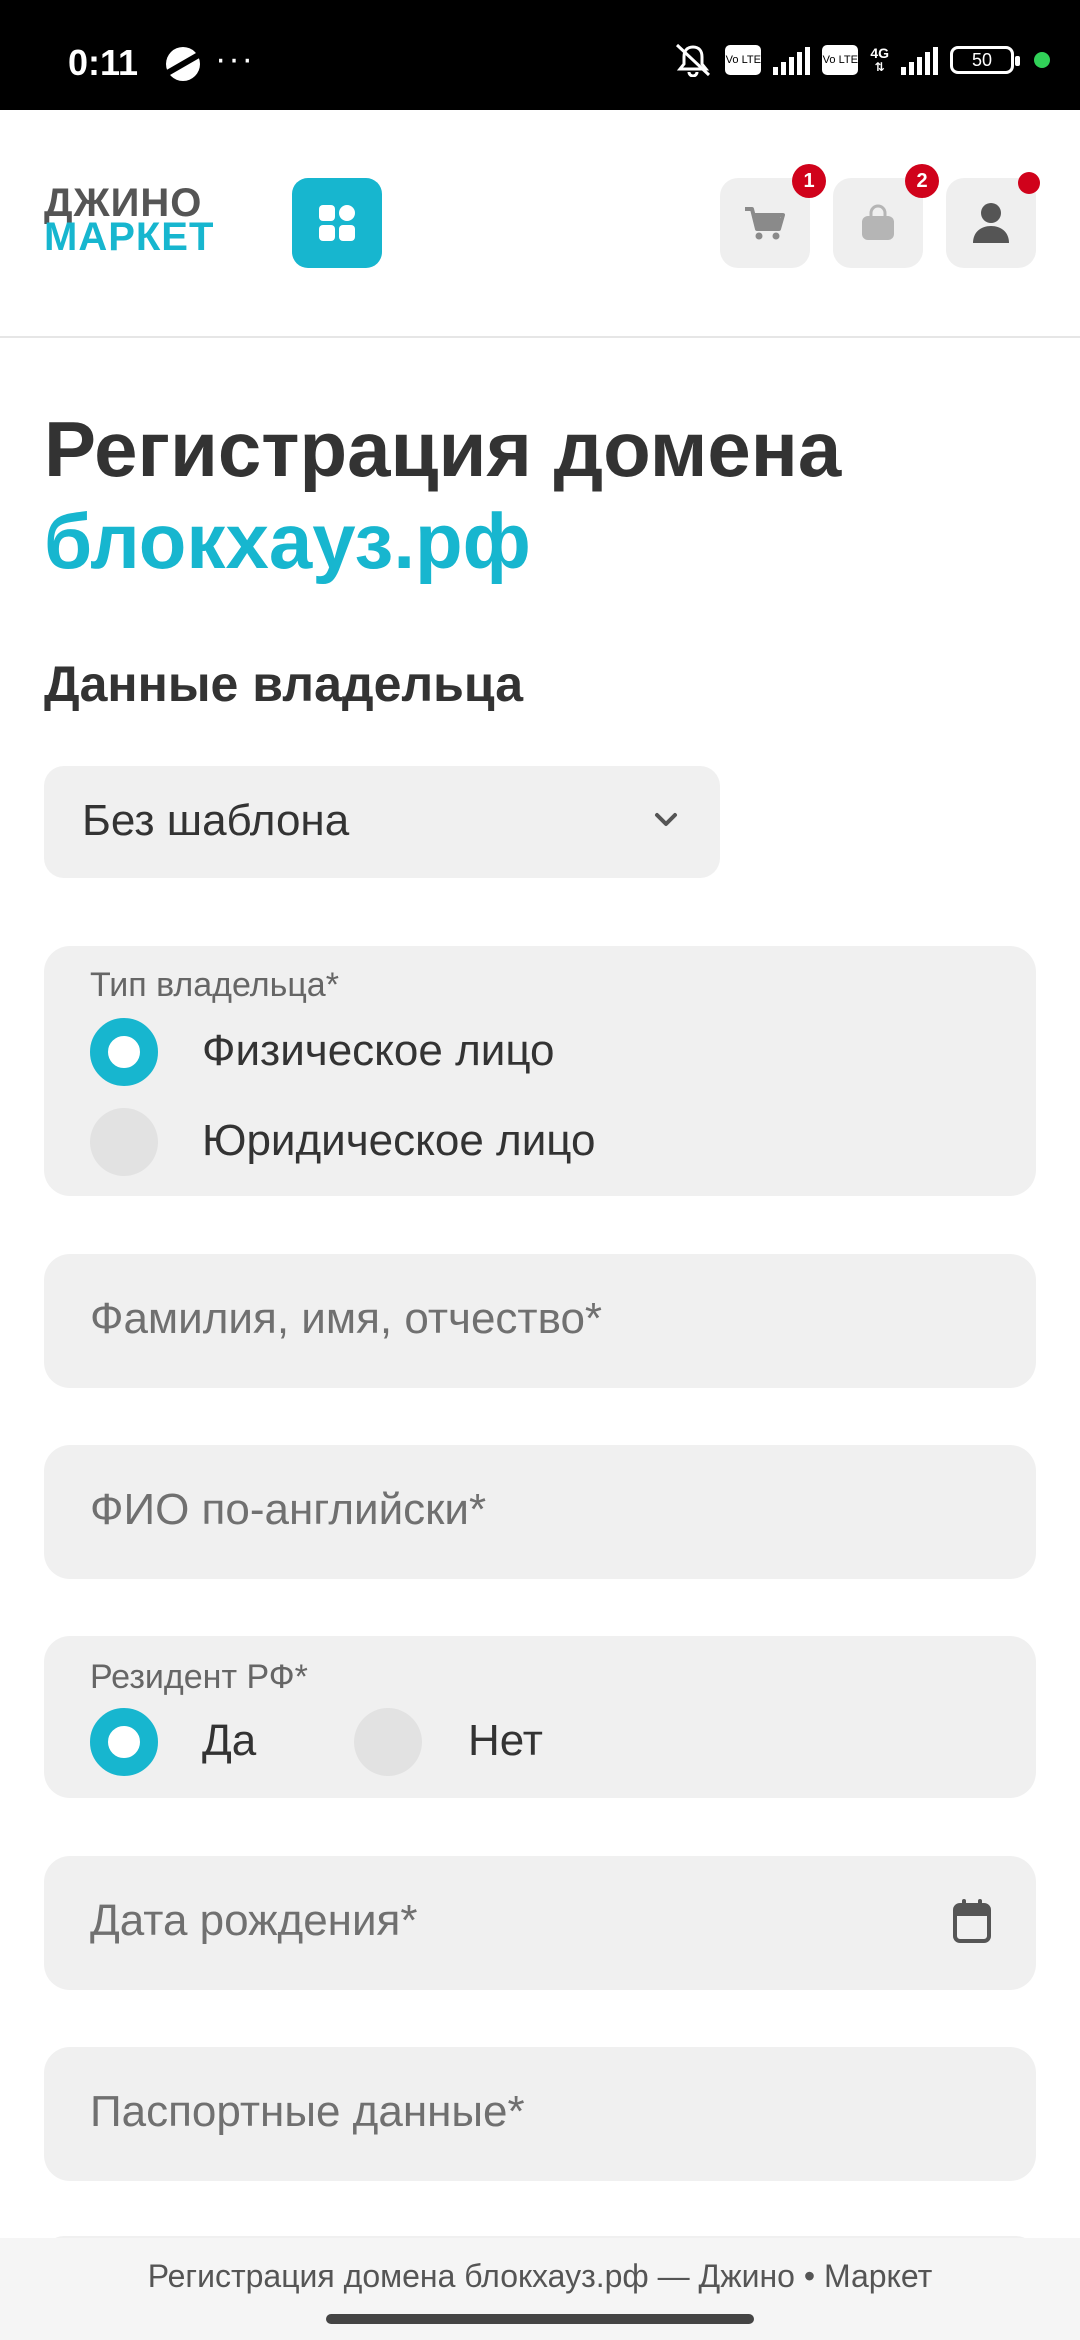 This screenshot has width=1080, height=2340. I want to click on site-header: ДЖИНО МАРКЕТ 1 2, so click(540, 224).